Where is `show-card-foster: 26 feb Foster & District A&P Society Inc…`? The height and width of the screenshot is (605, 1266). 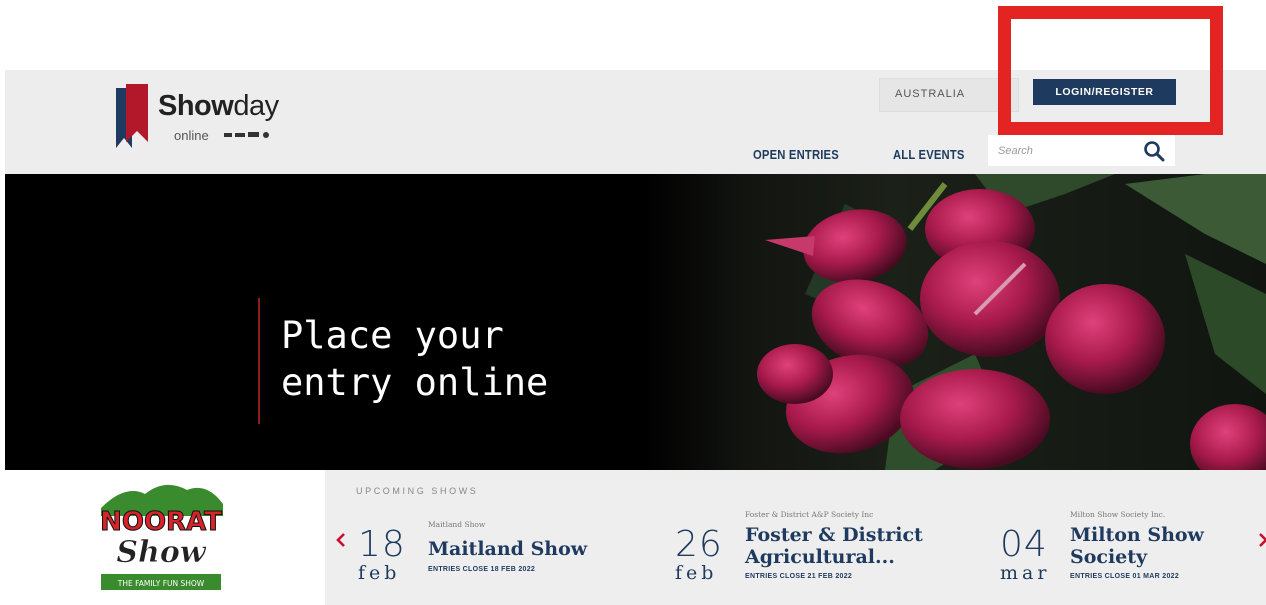 show-card-foster: 26 feb Foster & District A&P Society Inc… is located at coordinates (815, 550).